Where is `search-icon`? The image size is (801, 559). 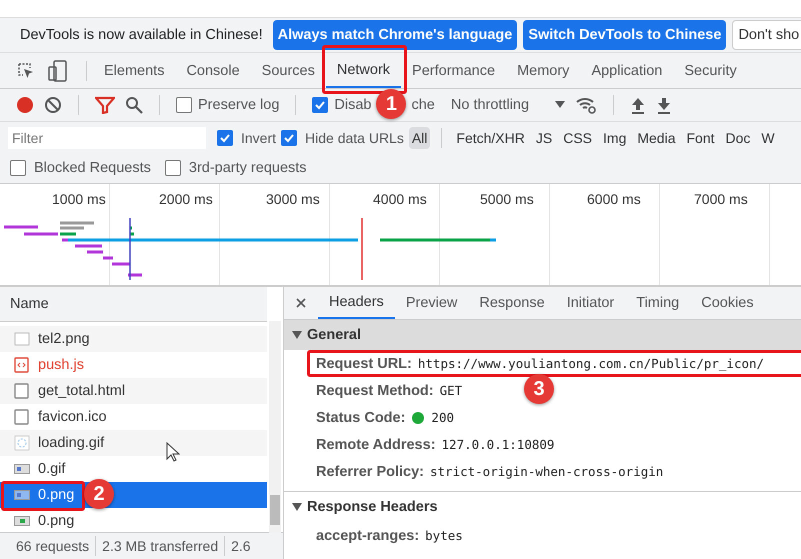
search-icon is located at coordinates (134, 105).